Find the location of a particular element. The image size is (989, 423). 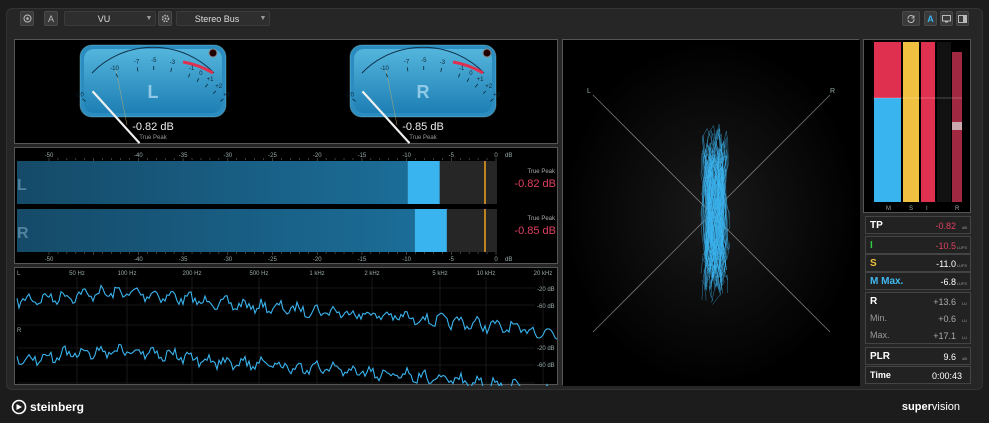

plr-label: PLR is located at coordinates (880, 356).